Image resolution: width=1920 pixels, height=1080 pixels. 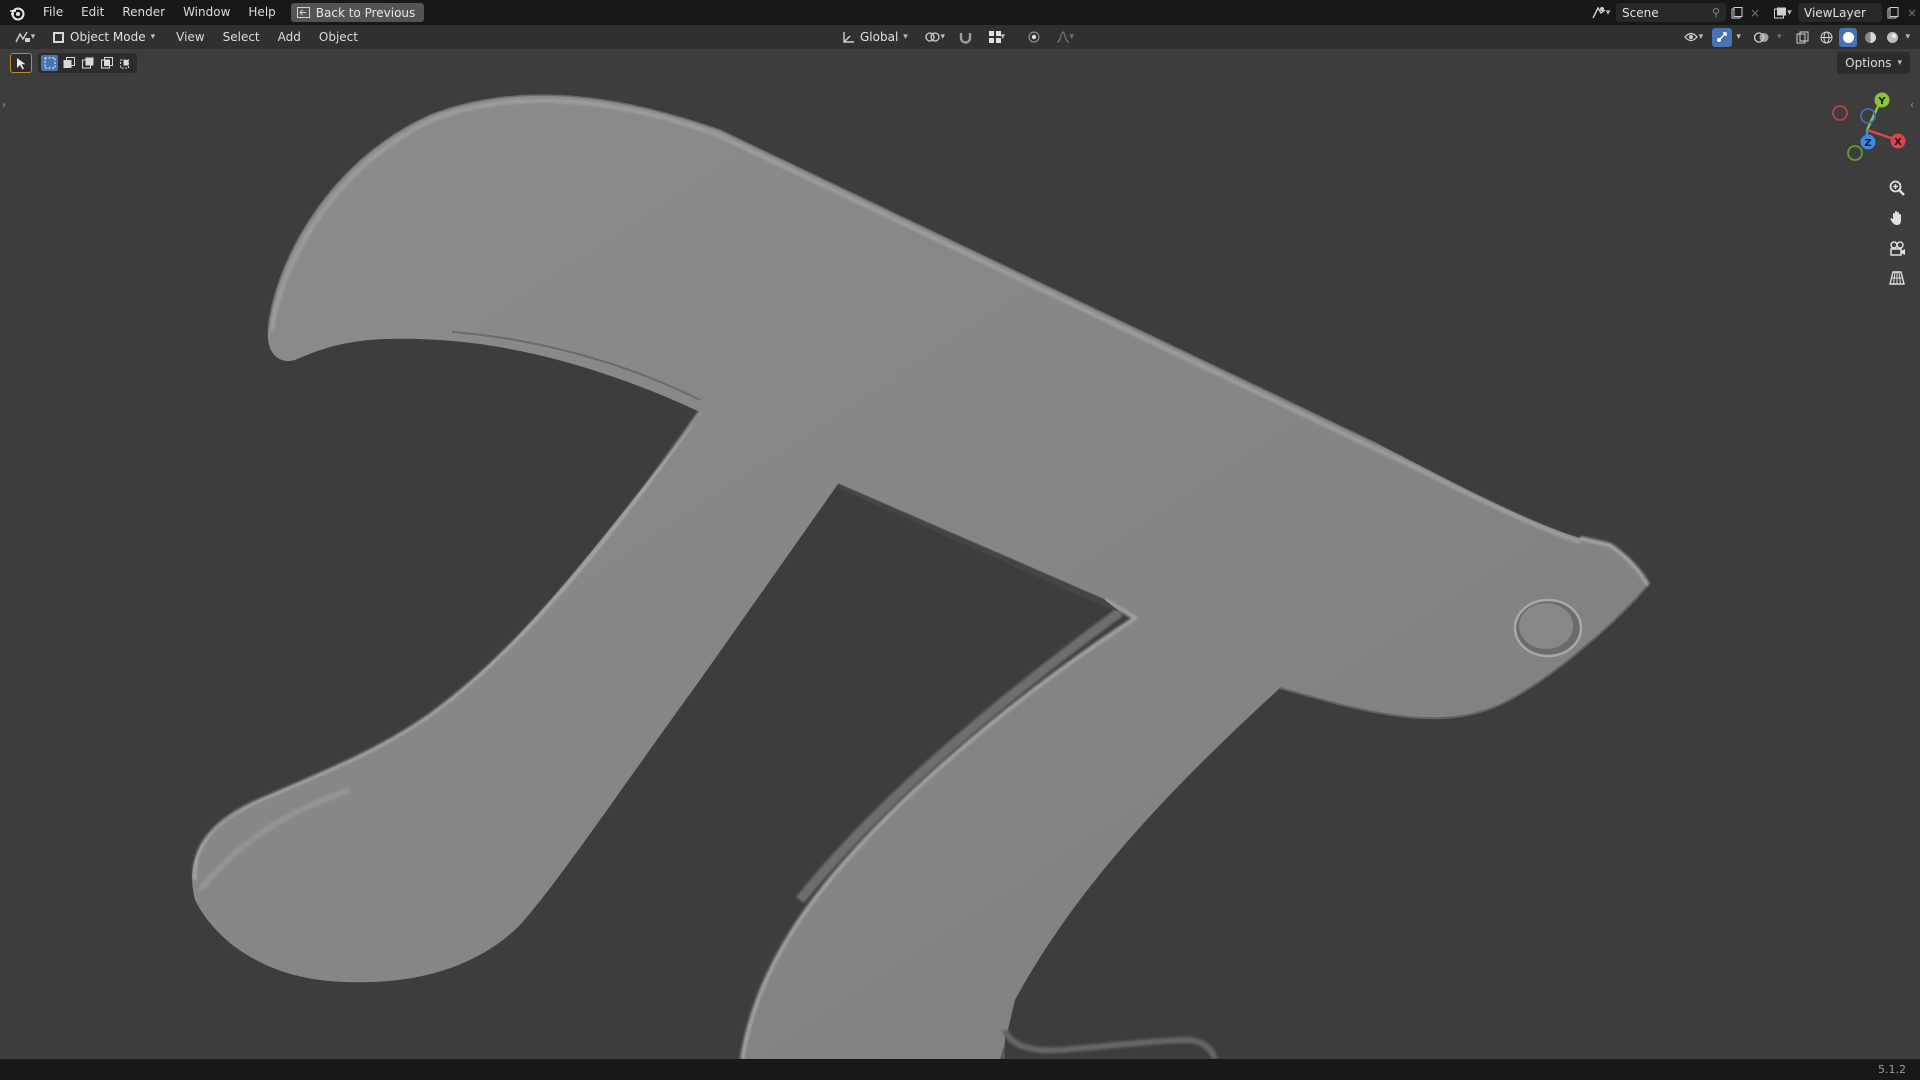 What do you see at coordinates (1802, 37) in the screenshot?
I see `xray-toggle-icon` at bounding box center [1802, 37].